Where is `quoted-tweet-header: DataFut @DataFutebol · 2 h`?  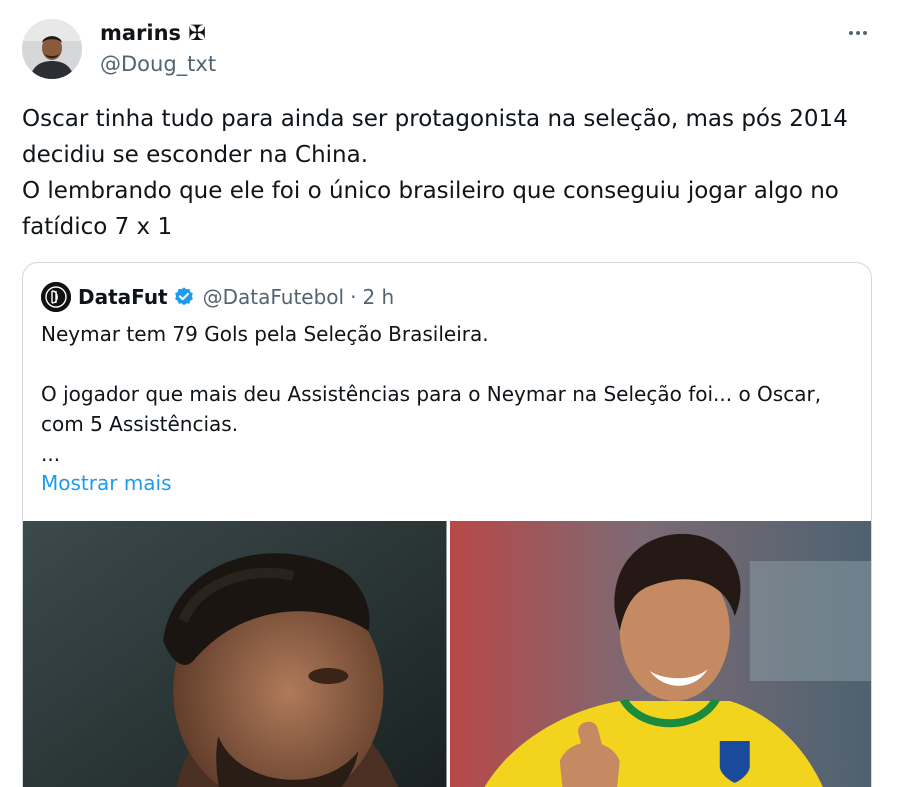 quoted-tweet-header: DataFut @DataFutebol · 2 h is located at coordinates (217, 297).